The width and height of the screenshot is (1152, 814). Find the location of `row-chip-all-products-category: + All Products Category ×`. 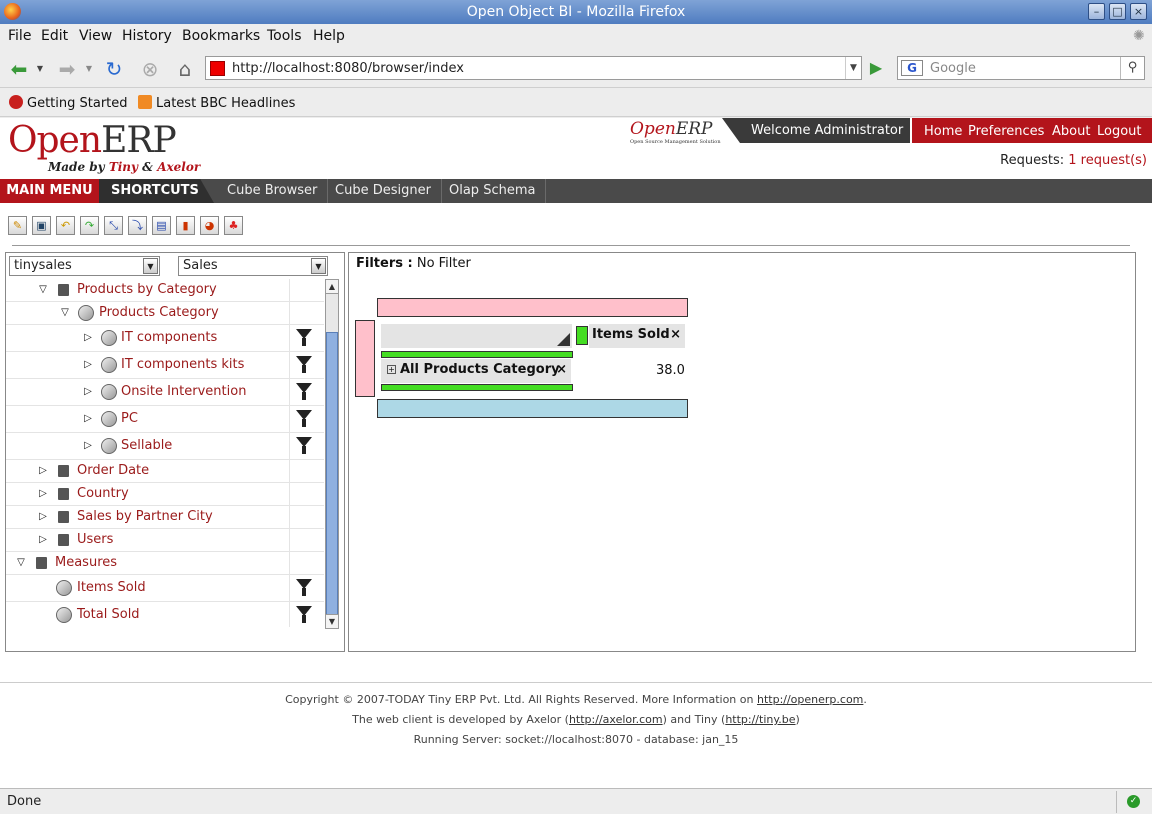

row-chip-all-products-category: + All Products Category × is located at coordinates (476, 371).